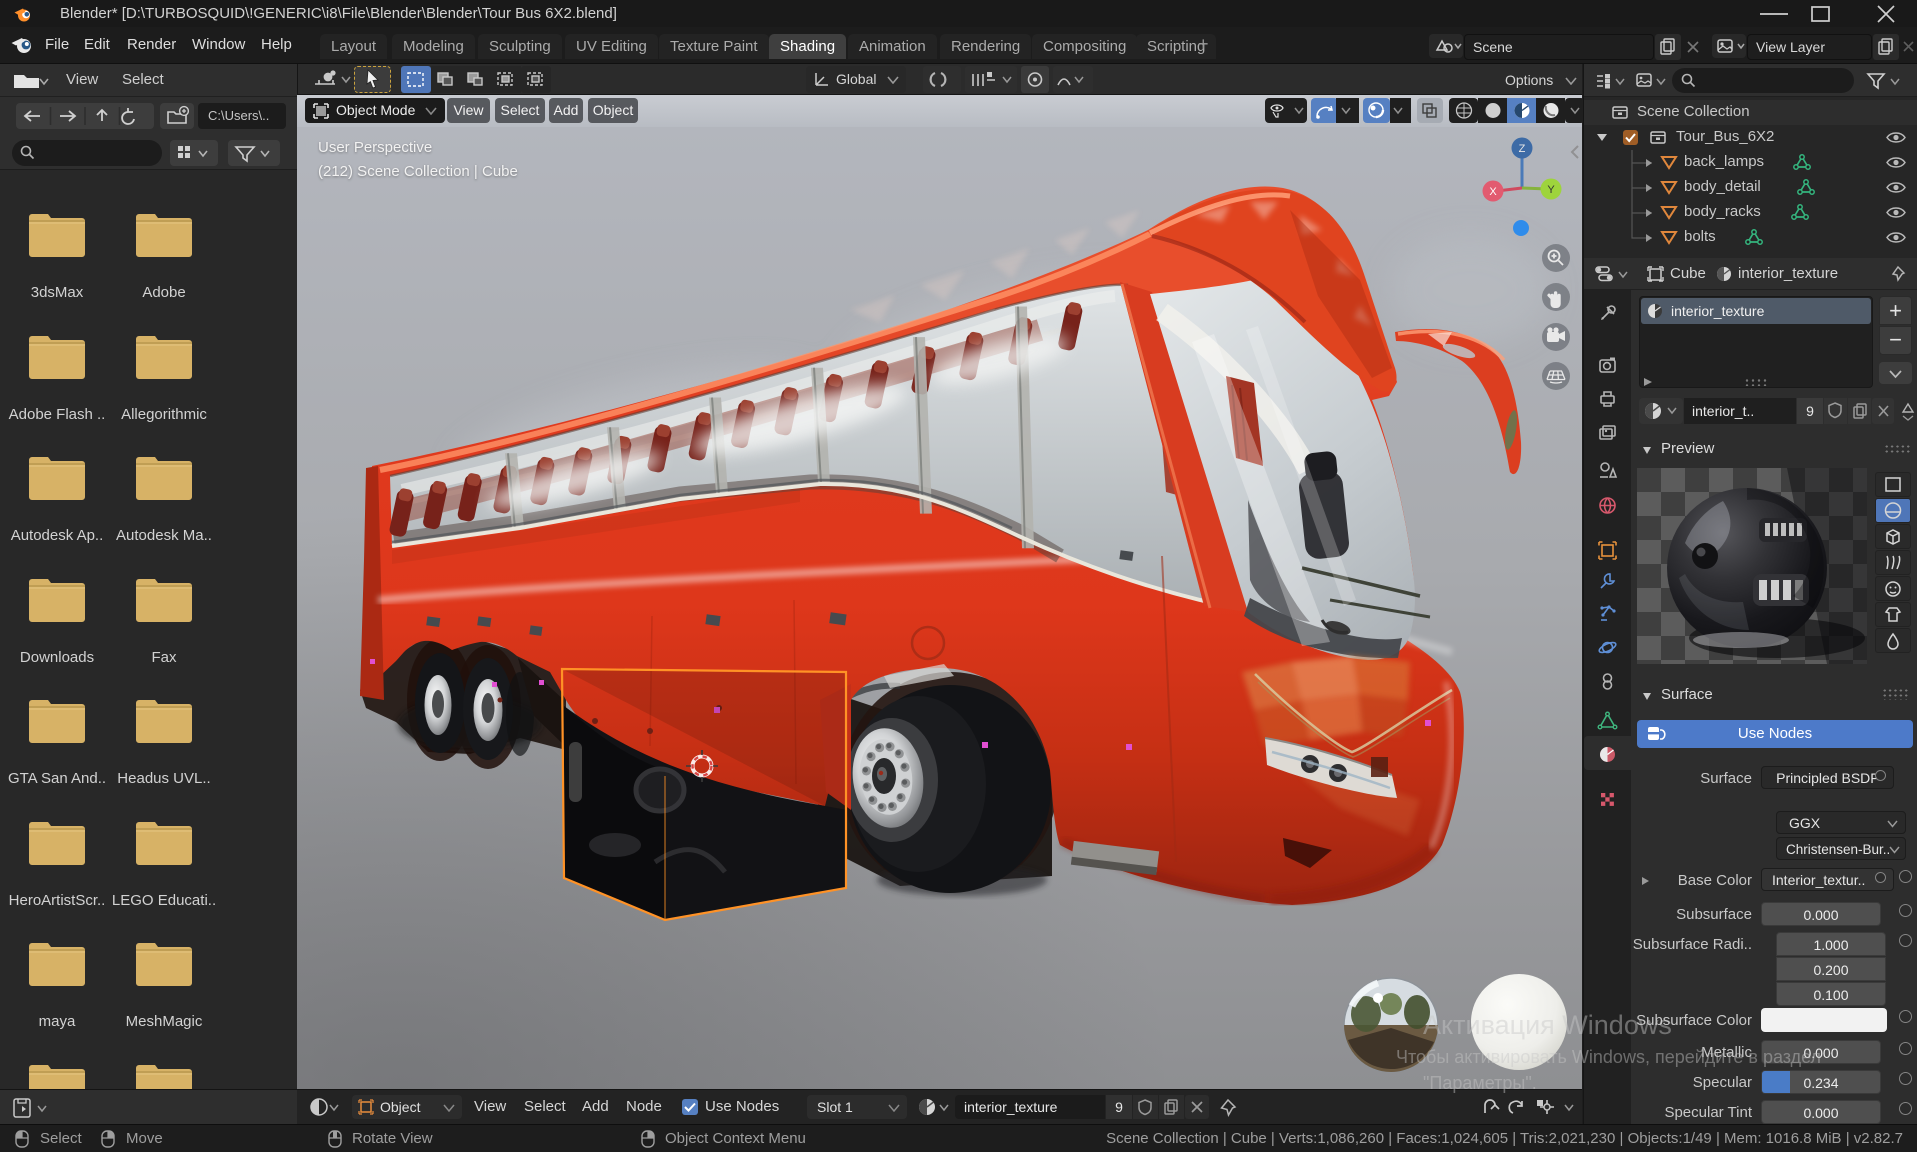 This screenshot has height=1152, width=1917. Describe the element at coordinates (1493, 192) in the screenshot. I see `svg-text: X` at that location.